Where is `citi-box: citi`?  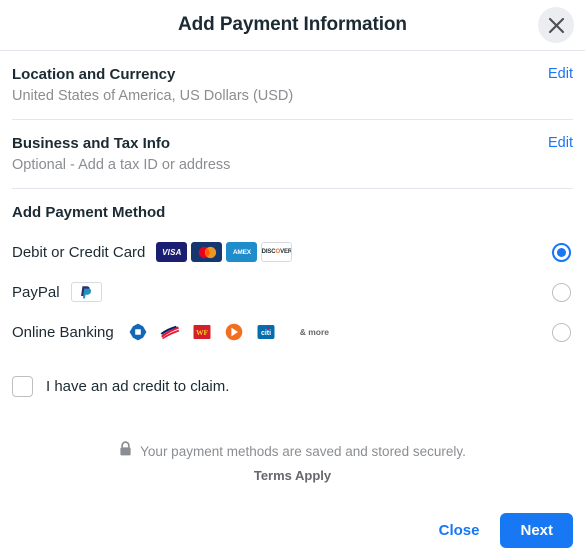
citi-box: citi is located at coordinates (266, 332).